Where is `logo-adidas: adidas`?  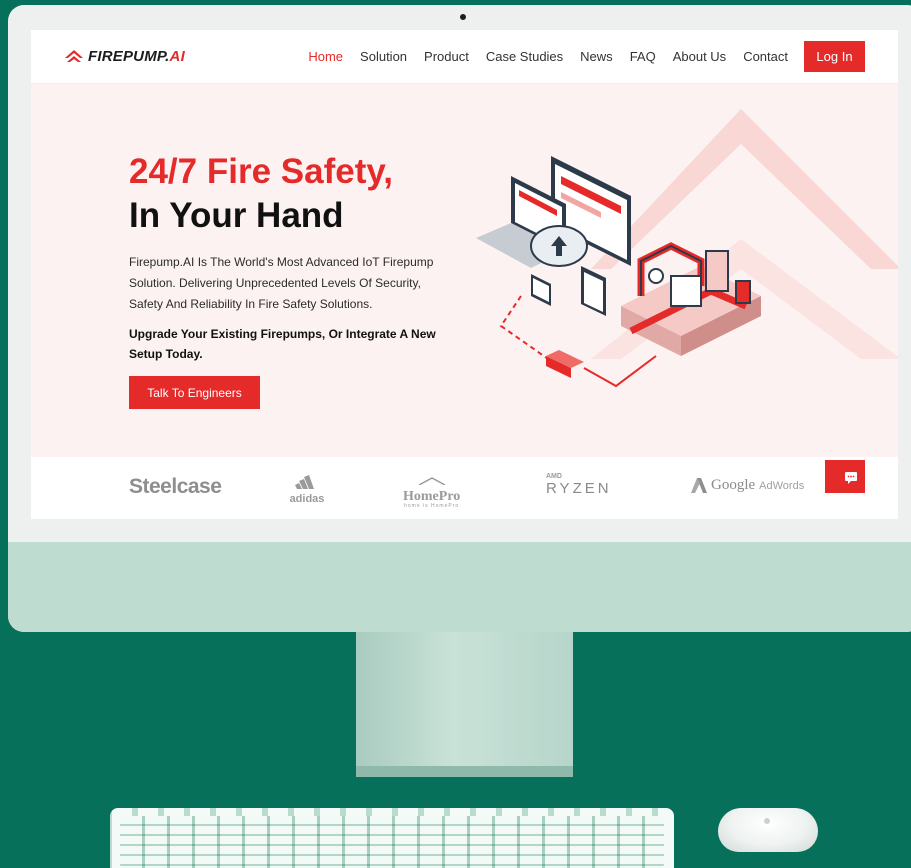 logo-adidas: adidas is located at coordinates (307, 489).